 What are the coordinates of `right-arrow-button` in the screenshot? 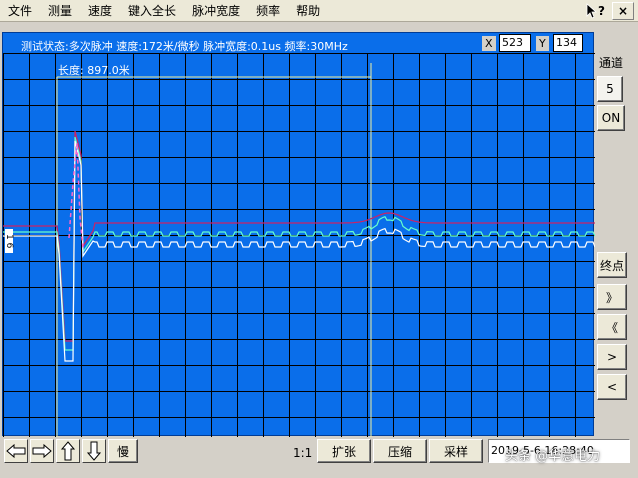 It's located at (42, 451).